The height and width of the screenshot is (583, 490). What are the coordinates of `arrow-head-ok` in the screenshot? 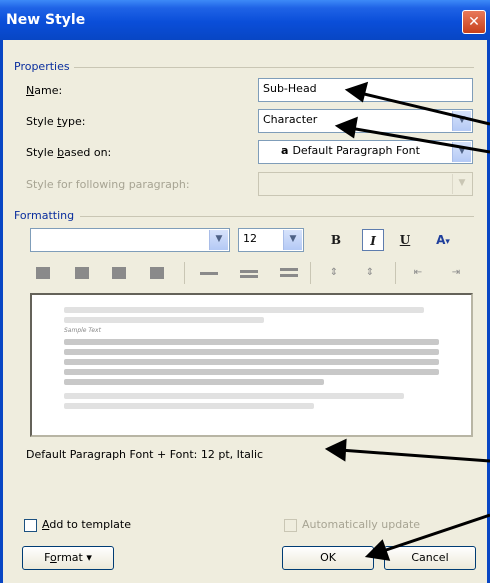 It's located at (377, 550).